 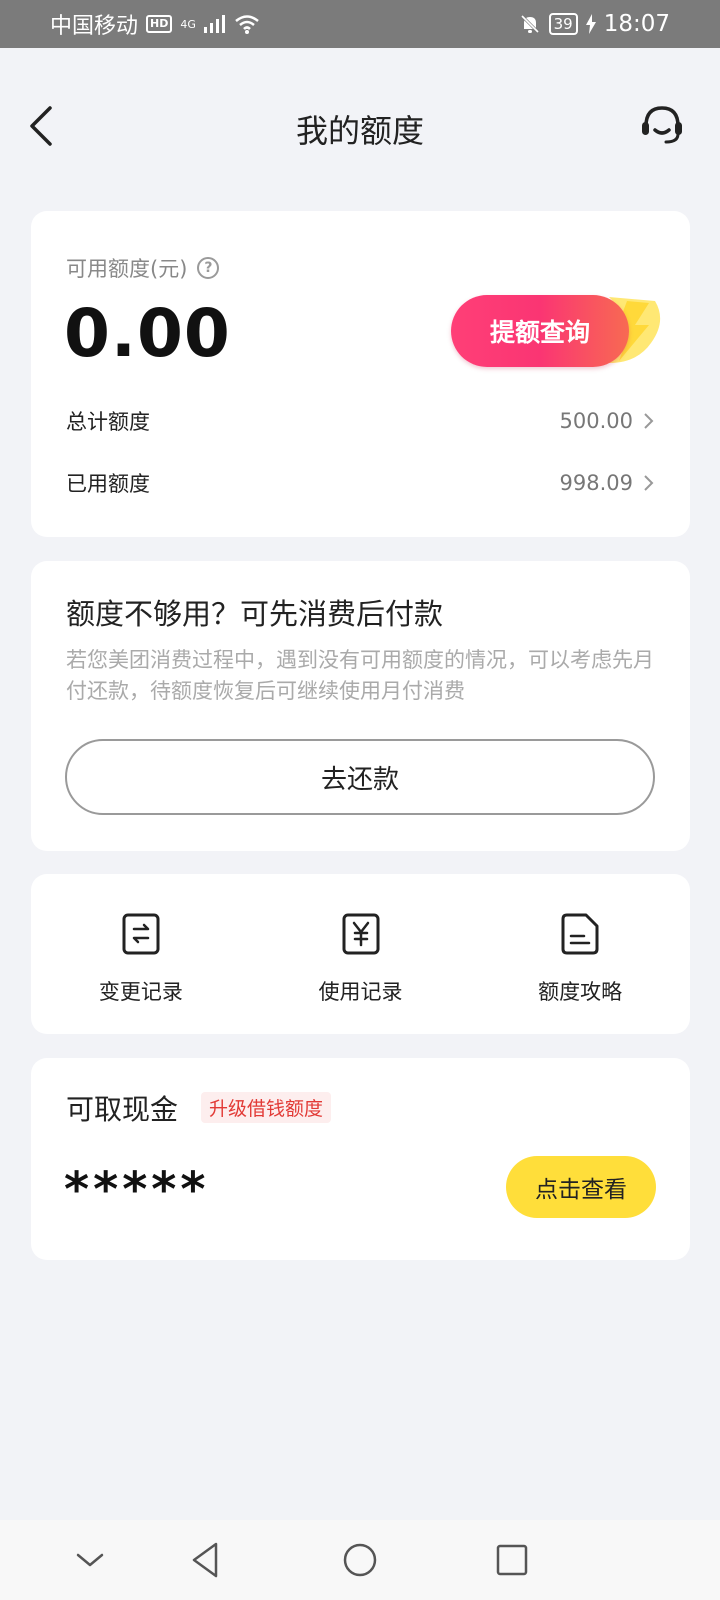 I want to click on upgrade-loan-badge: 升级借钱额度, so click(x=266, y=1107).